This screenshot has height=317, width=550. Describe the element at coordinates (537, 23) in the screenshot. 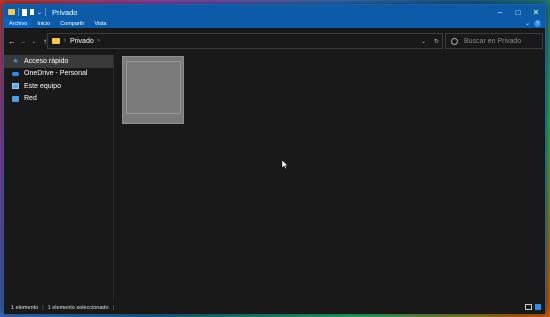

I see `help-icon: ?` at that location.